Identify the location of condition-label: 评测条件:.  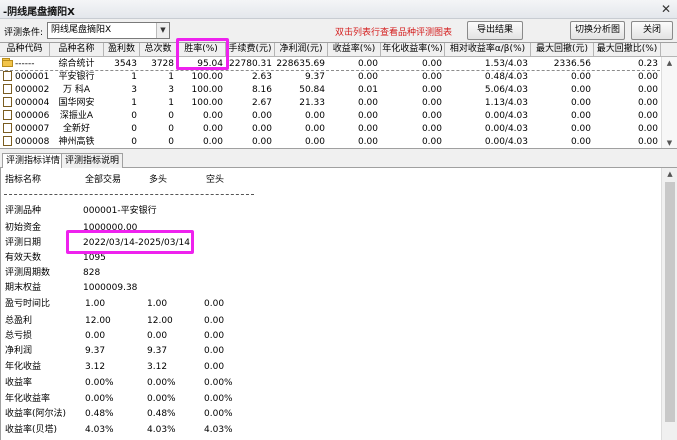
(24, 33).